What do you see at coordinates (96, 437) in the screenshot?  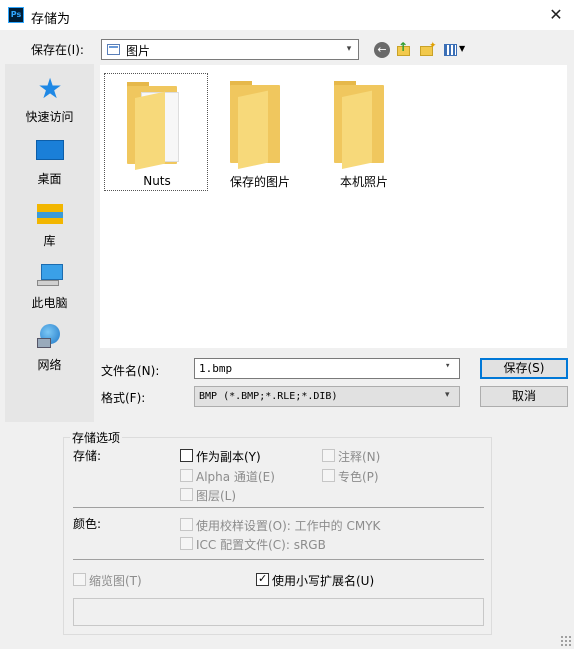 I see `save-options-title: 存储选项` at bounding box center [96, 437].